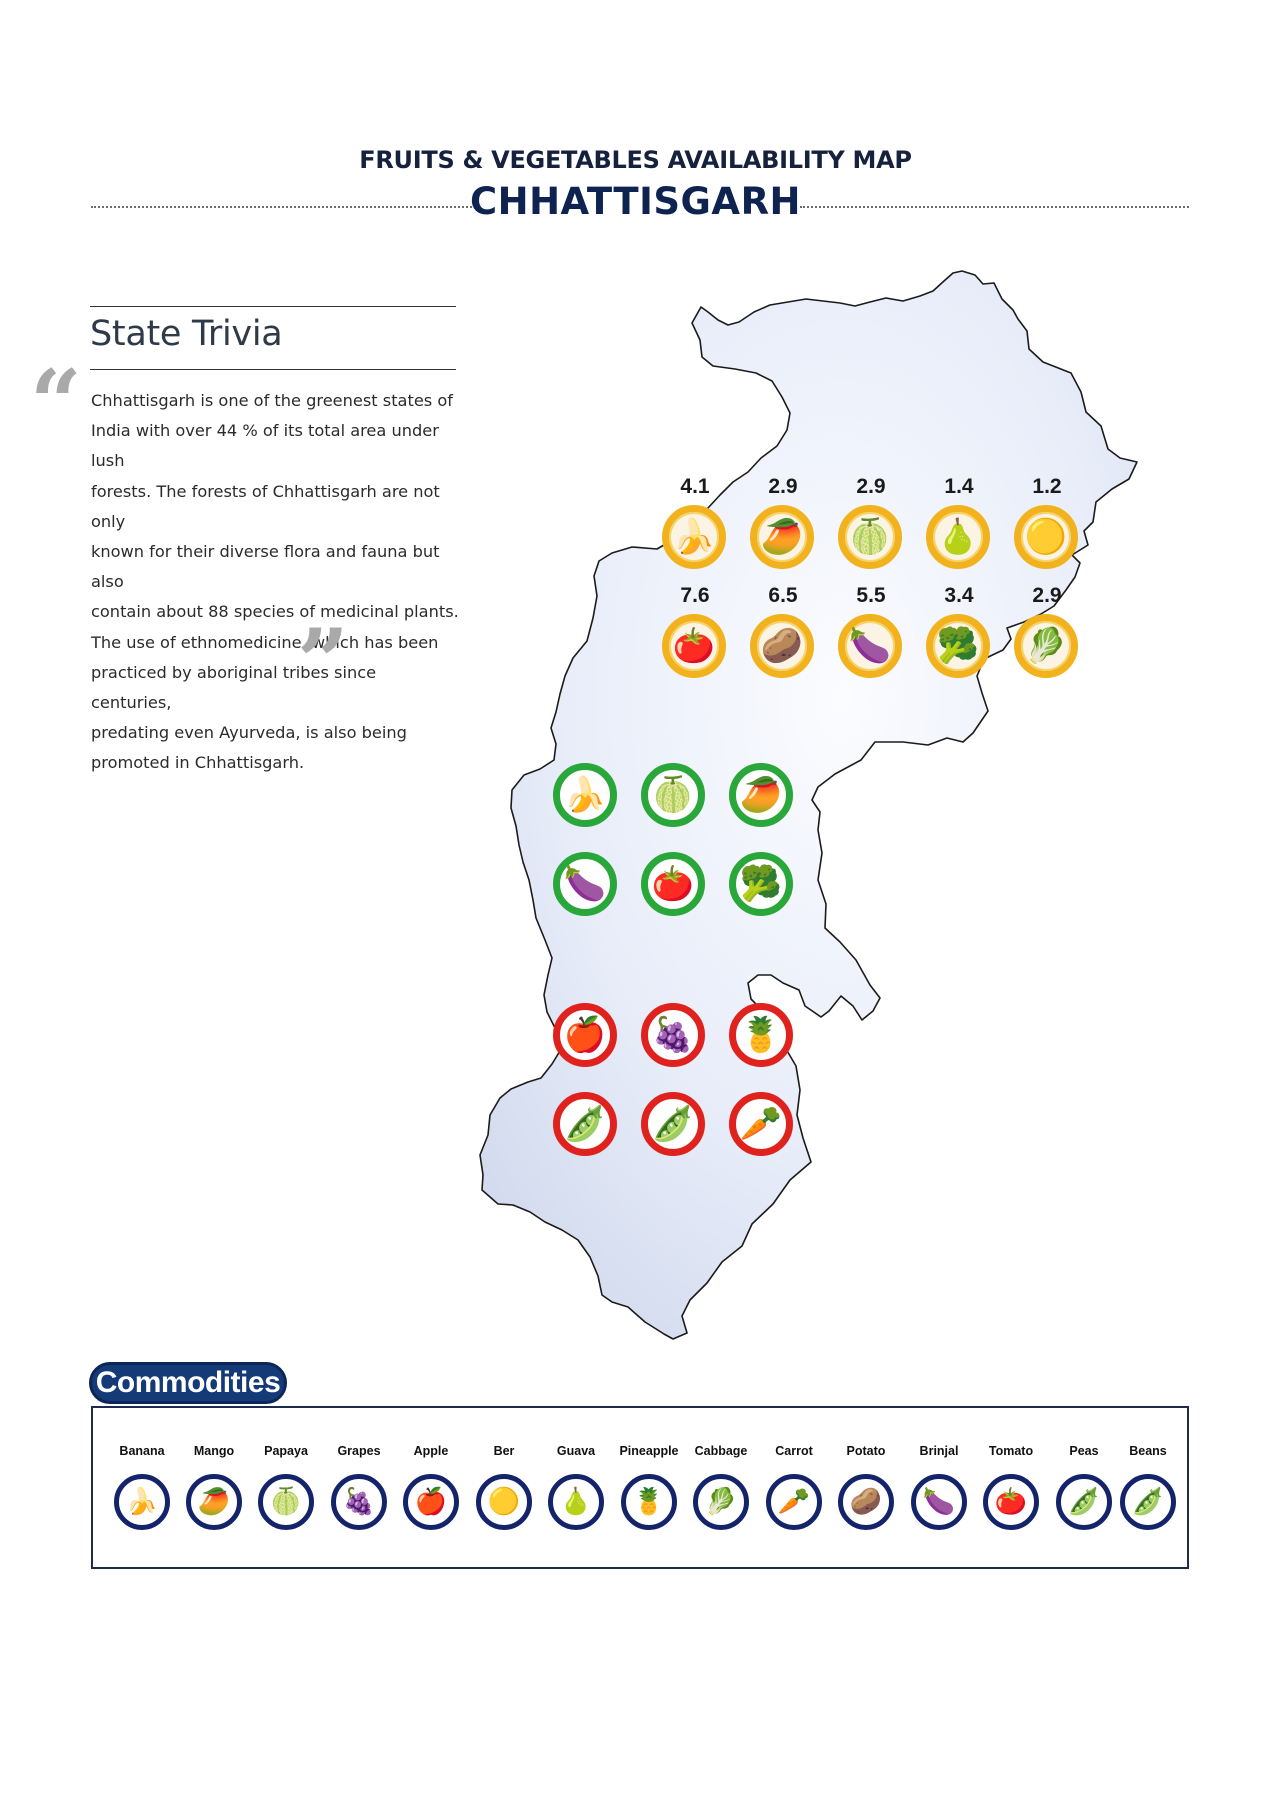  What do you see at coordinates (721, 1451) in the screenshot?
I see `commodity-name: Cabbage` at bounding box center [721, 1451].